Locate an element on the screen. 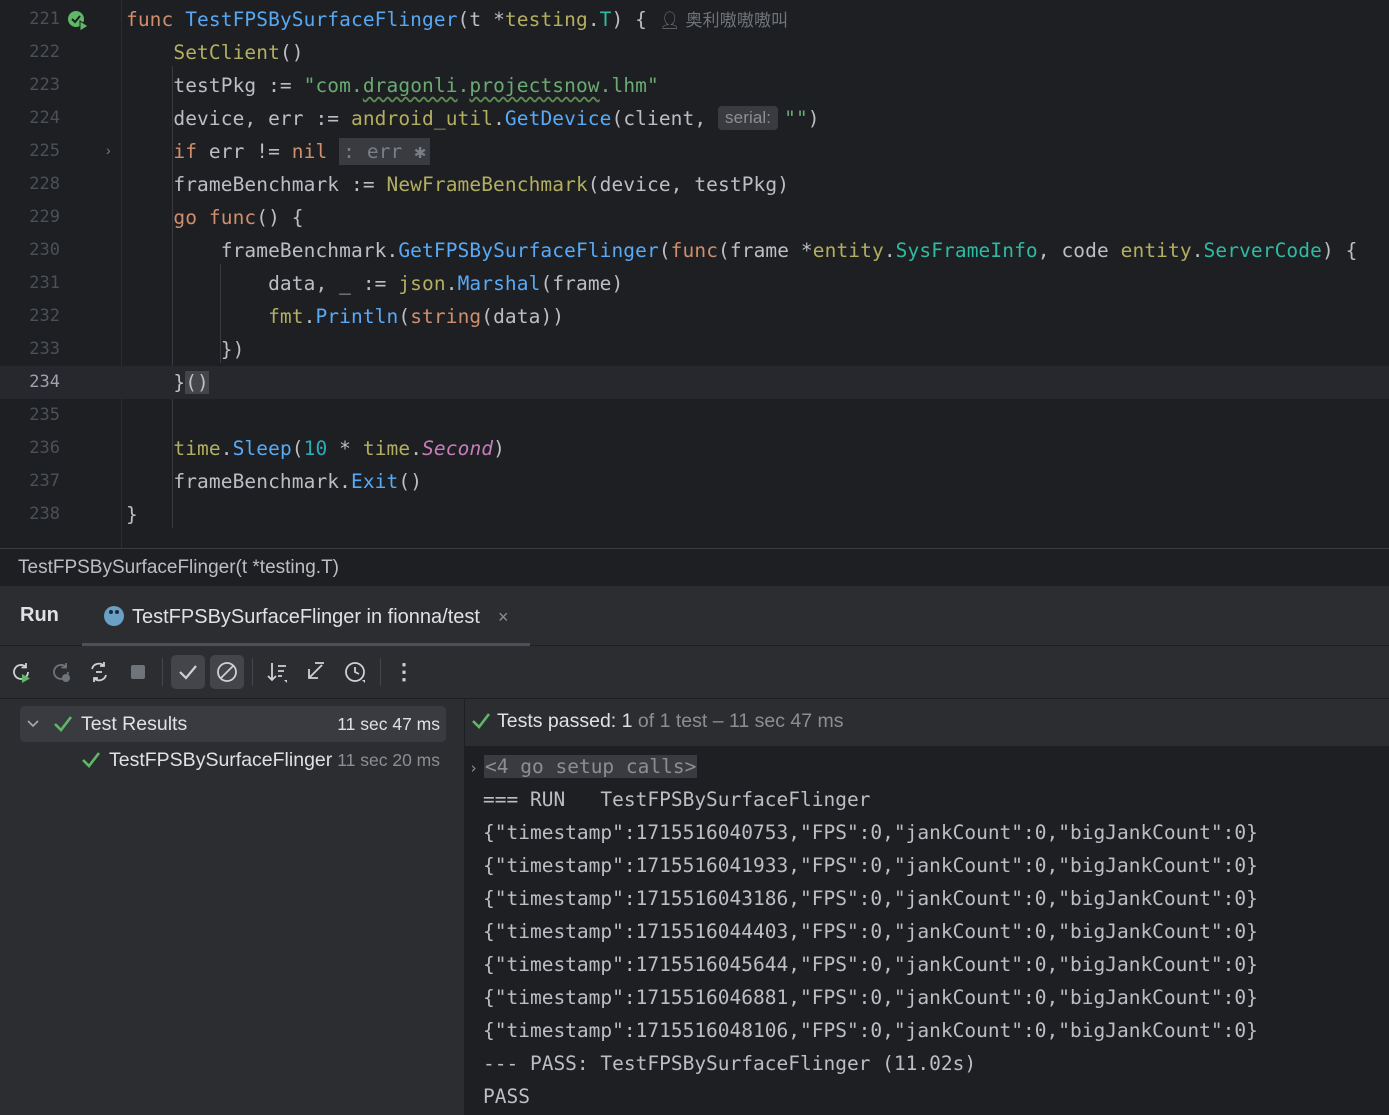 Image resolution: width=1389 pixels, height=1115 pixels. line-number: 221 is located at coordinates (44, 19).